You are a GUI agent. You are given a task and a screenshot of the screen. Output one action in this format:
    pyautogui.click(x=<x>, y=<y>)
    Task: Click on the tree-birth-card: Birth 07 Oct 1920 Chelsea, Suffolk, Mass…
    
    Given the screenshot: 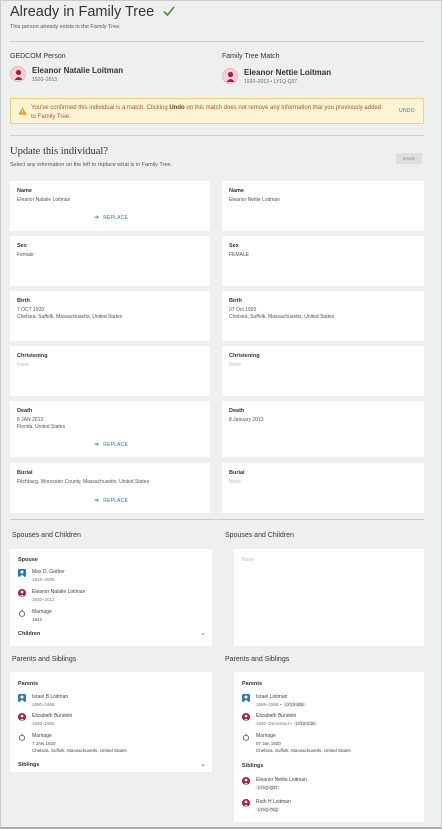 What is the action you would take?
    pyautogui.click(x=323, y=316)
    